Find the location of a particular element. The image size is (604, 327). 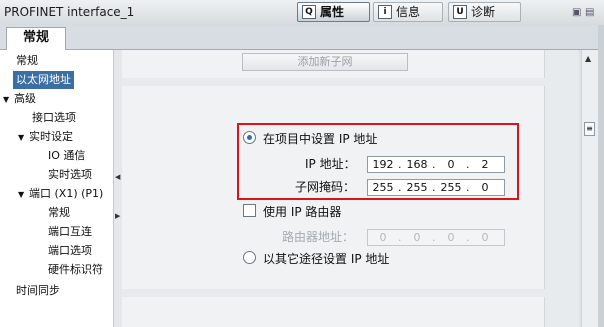

tab-diagnostics: U 诊断 is located at coordinates (484, 12).